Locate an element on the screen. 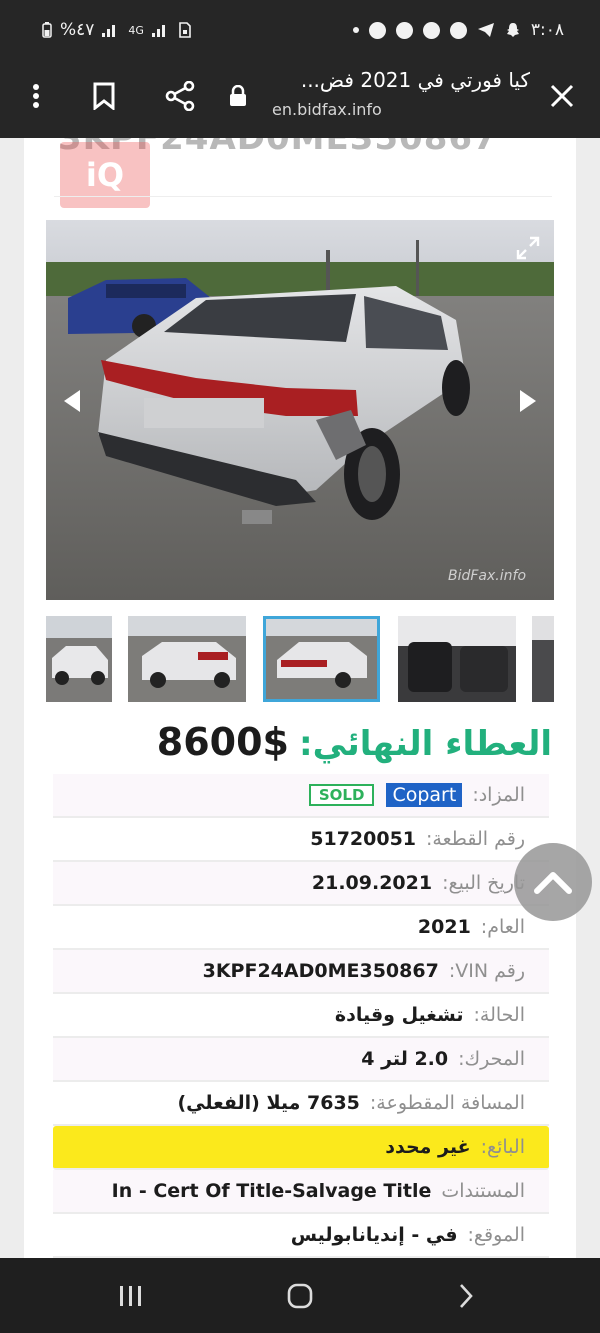  messenger-icon is located at coordinates (431, 30).